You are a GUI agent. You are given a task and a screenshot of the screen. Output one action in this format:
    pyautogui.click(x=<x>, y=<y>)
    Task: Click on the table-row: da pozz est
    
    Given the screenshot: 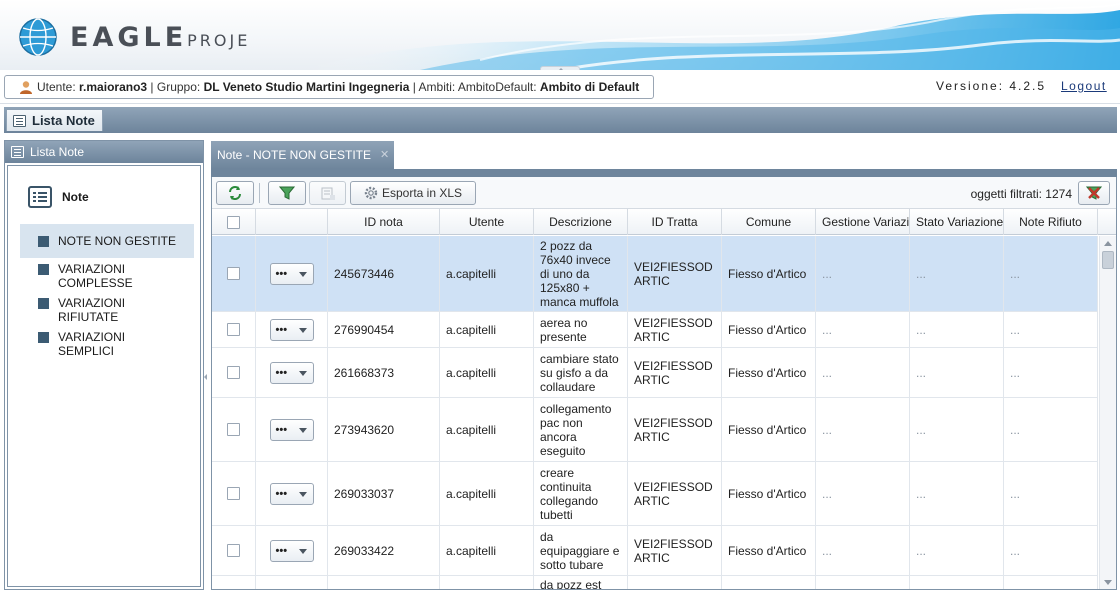 What is the action you would take?
    pyautogui.click(x=655, y=582)
    